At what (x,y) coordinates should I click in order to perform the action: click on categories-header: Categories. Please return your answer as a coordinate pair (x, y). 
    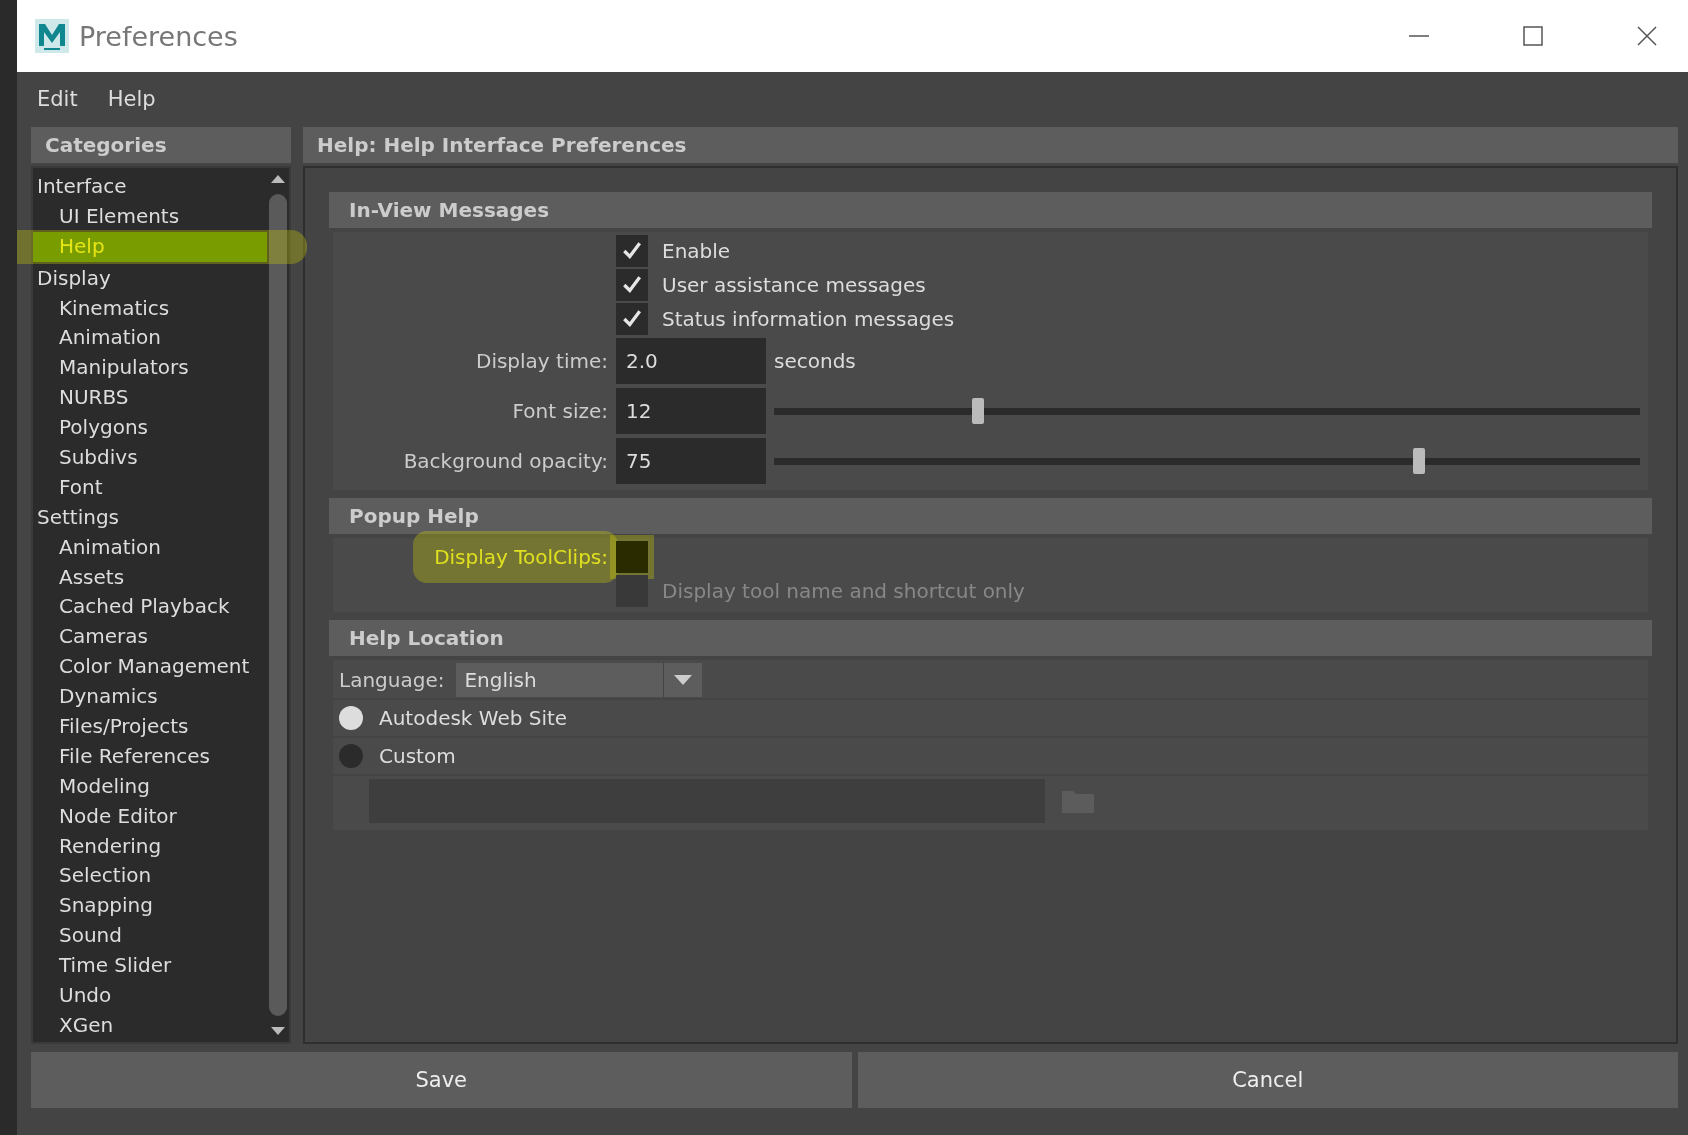
    Looking at the image, I should click on (161, 145).